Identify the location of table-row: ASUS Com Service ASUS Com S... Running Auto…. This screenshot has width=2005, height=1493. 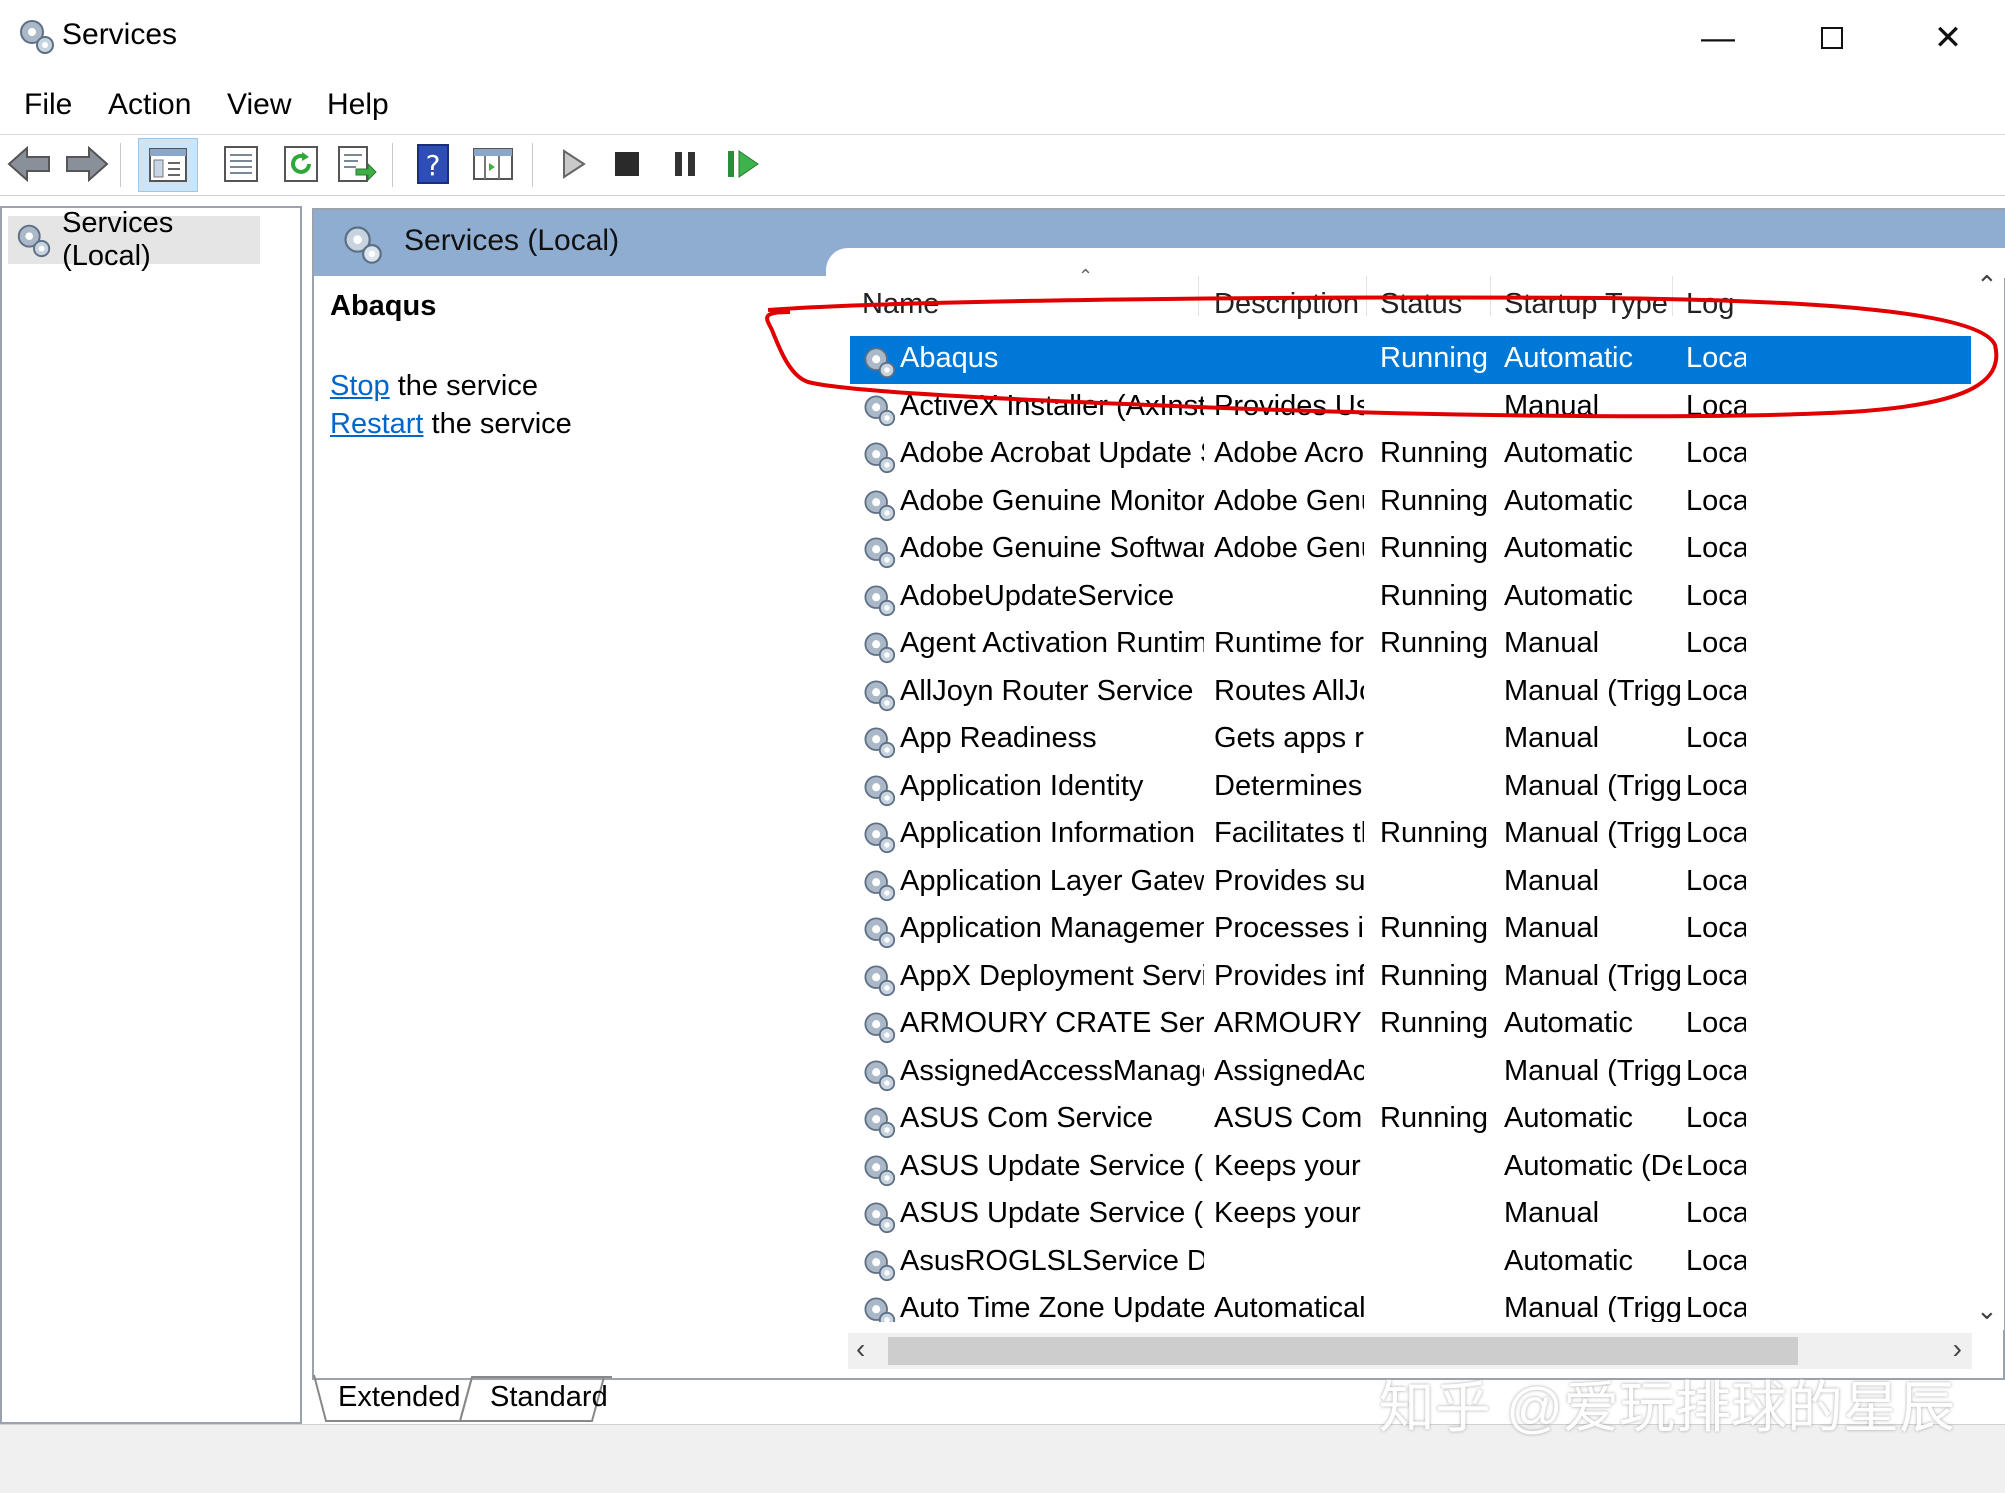
(1410, 1120).